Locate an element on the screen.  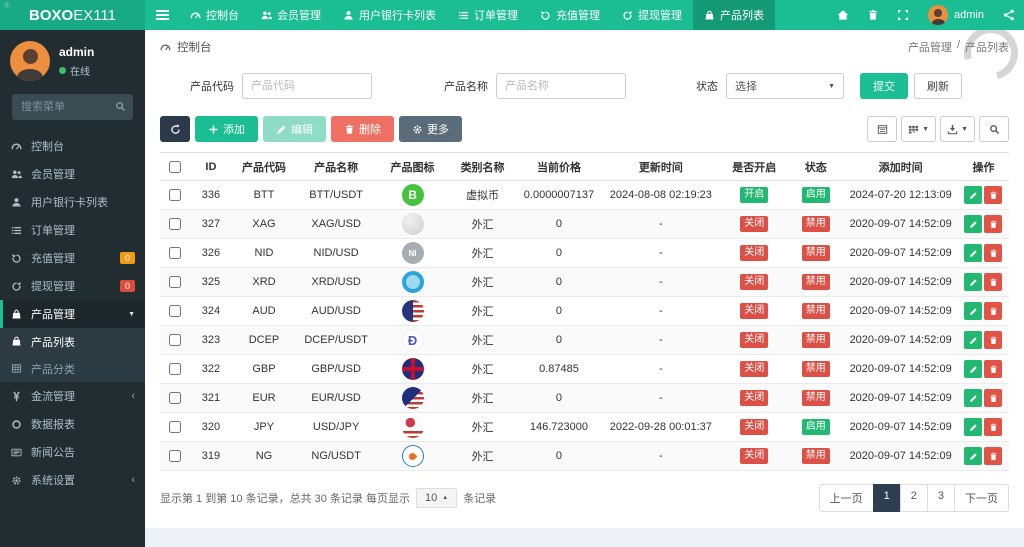
nav-item-orders: 订单管理 is located at coordinates (488, 15).